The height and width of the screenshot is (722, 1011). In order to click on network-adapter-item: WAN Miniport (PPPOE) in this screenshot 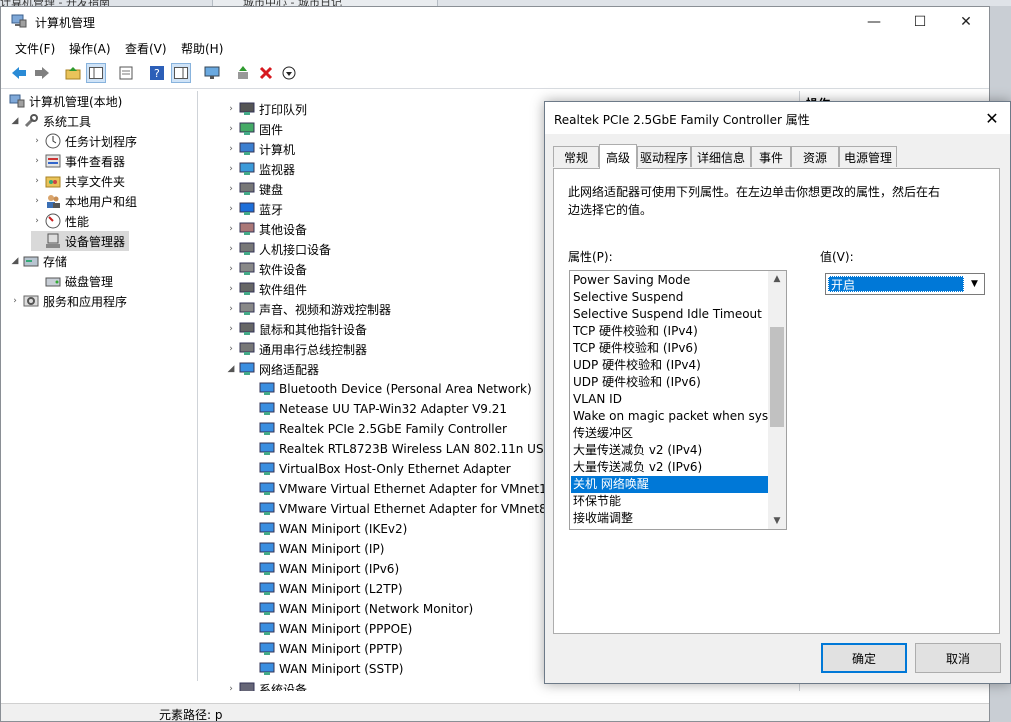, I will do `click(328, 629)`.